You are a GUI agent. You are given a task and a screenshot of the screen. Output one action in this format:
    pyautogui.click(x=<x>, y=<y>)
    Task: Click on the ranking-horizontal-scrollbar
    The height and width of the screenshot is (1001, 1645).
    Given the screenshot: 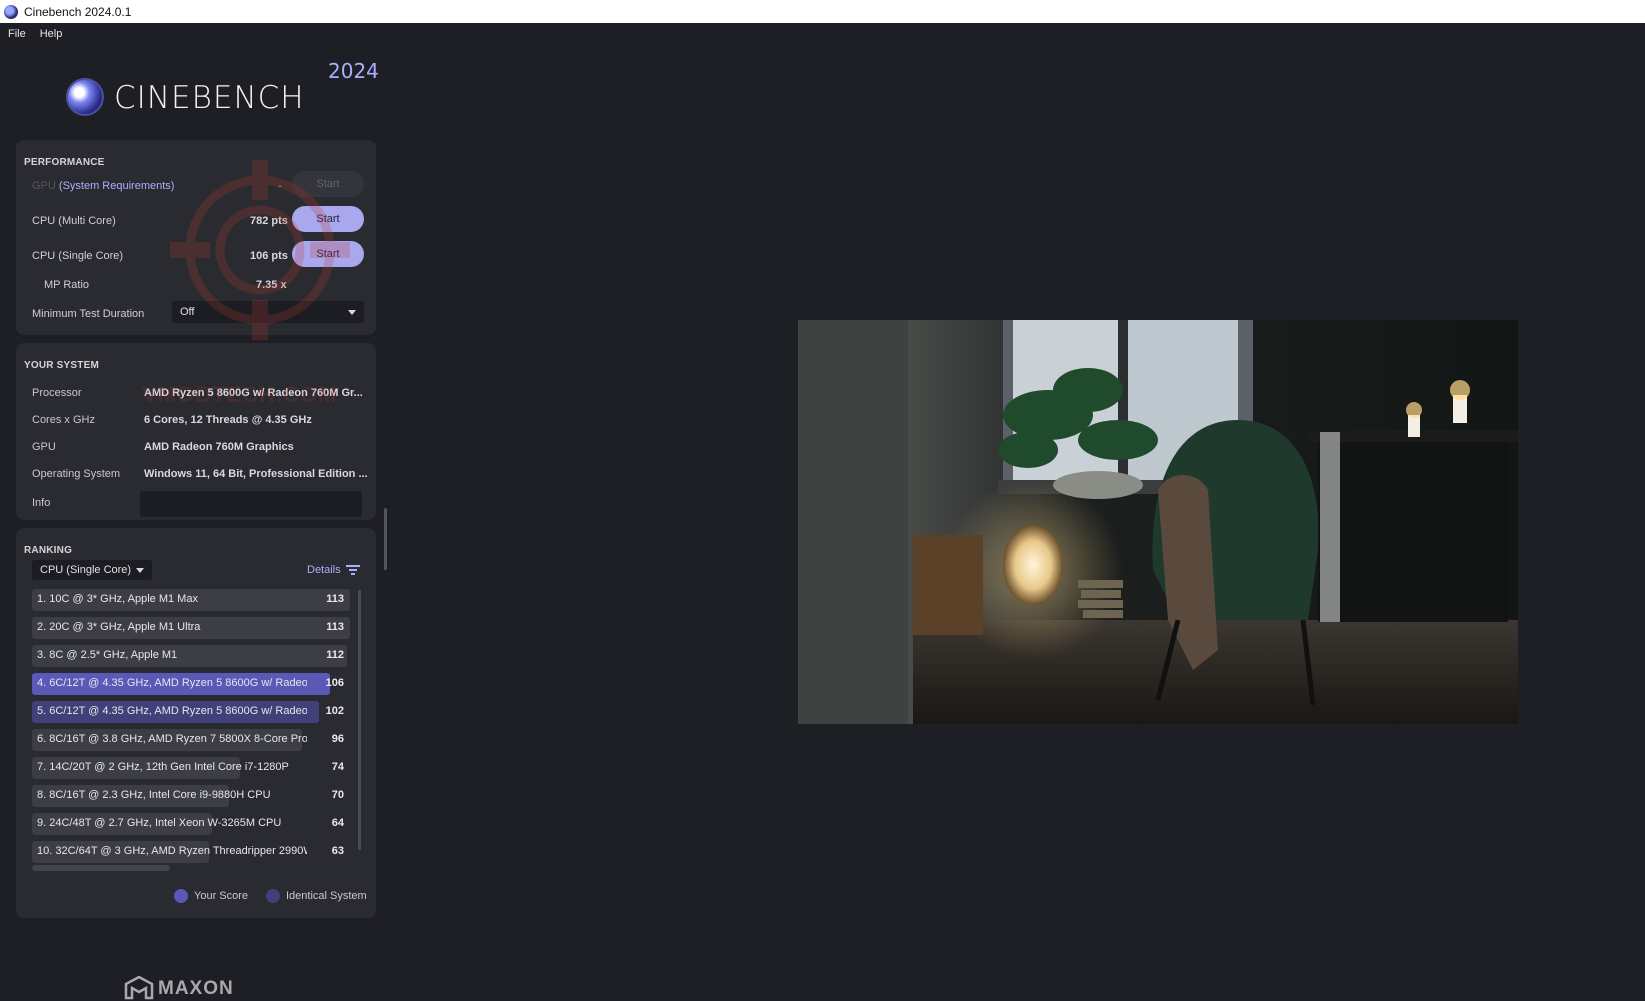 What is the action you would take?
    pyautogui.click(x=101, y=868)
    